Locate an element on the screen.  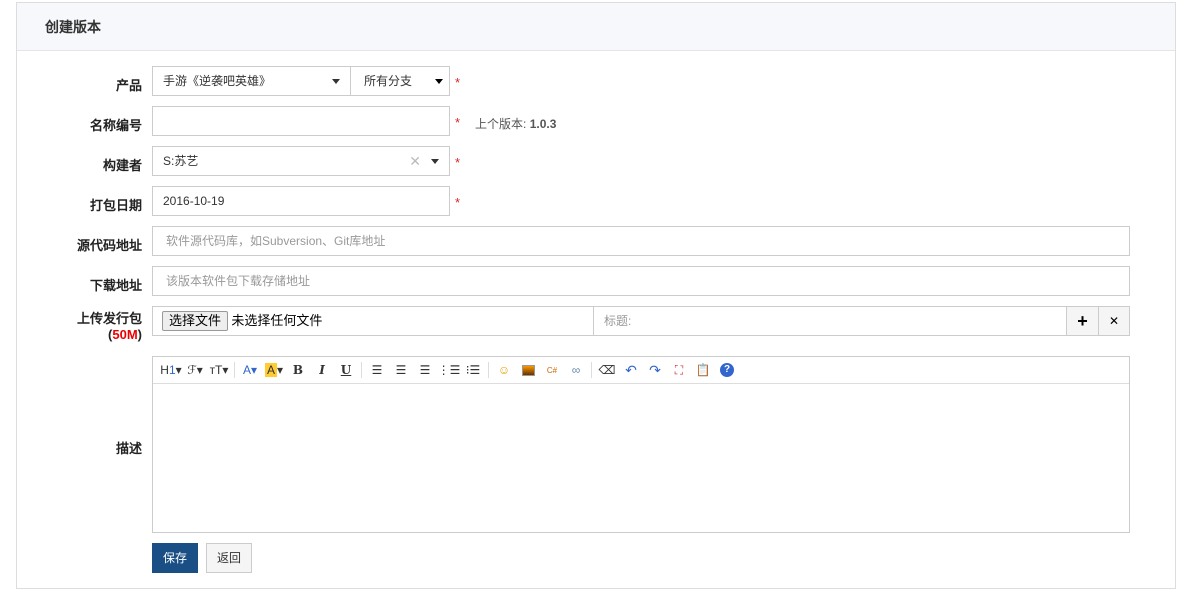
save-button: 保存 is located at coordinates (175, 558).